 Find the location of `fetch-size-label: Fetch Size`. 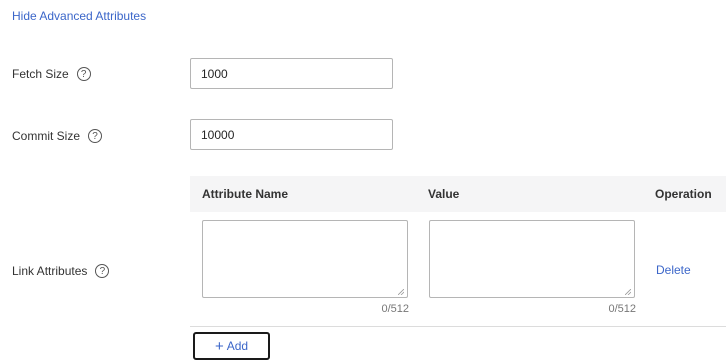

fetch-size-label: Fetch Size is located at coordinates (40, 74).